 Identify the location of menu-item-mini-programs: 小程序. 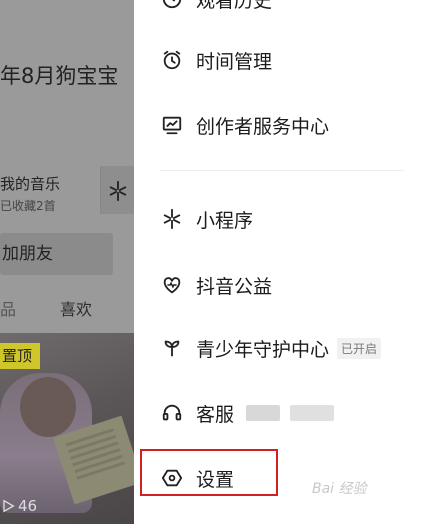
(206, 219).